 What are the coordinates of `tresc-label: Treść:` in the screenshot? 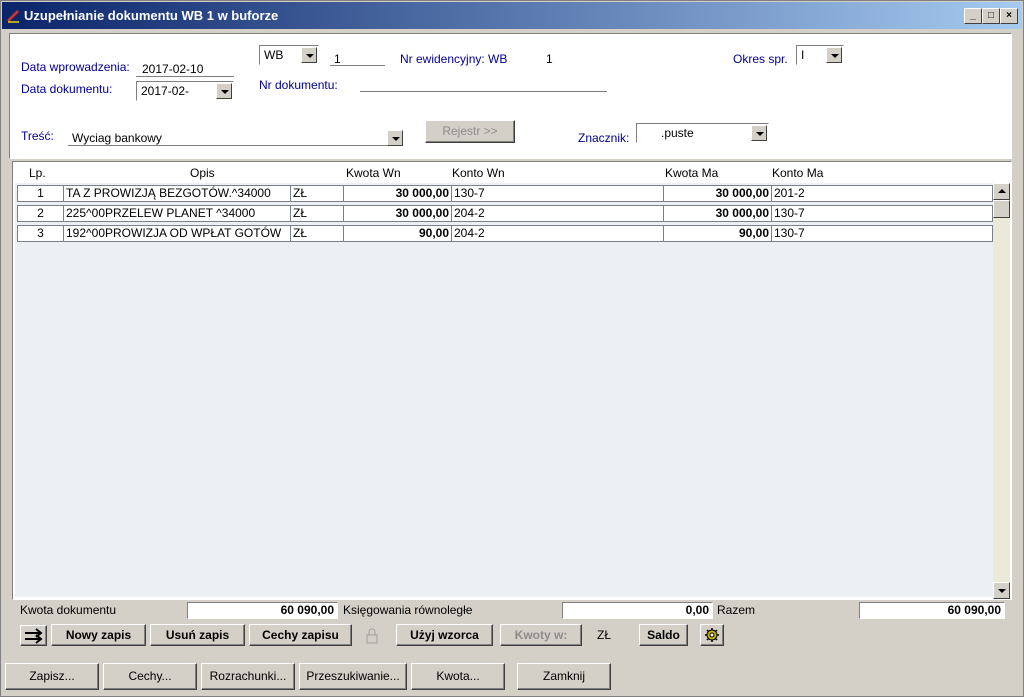 It's located at (37, 136).